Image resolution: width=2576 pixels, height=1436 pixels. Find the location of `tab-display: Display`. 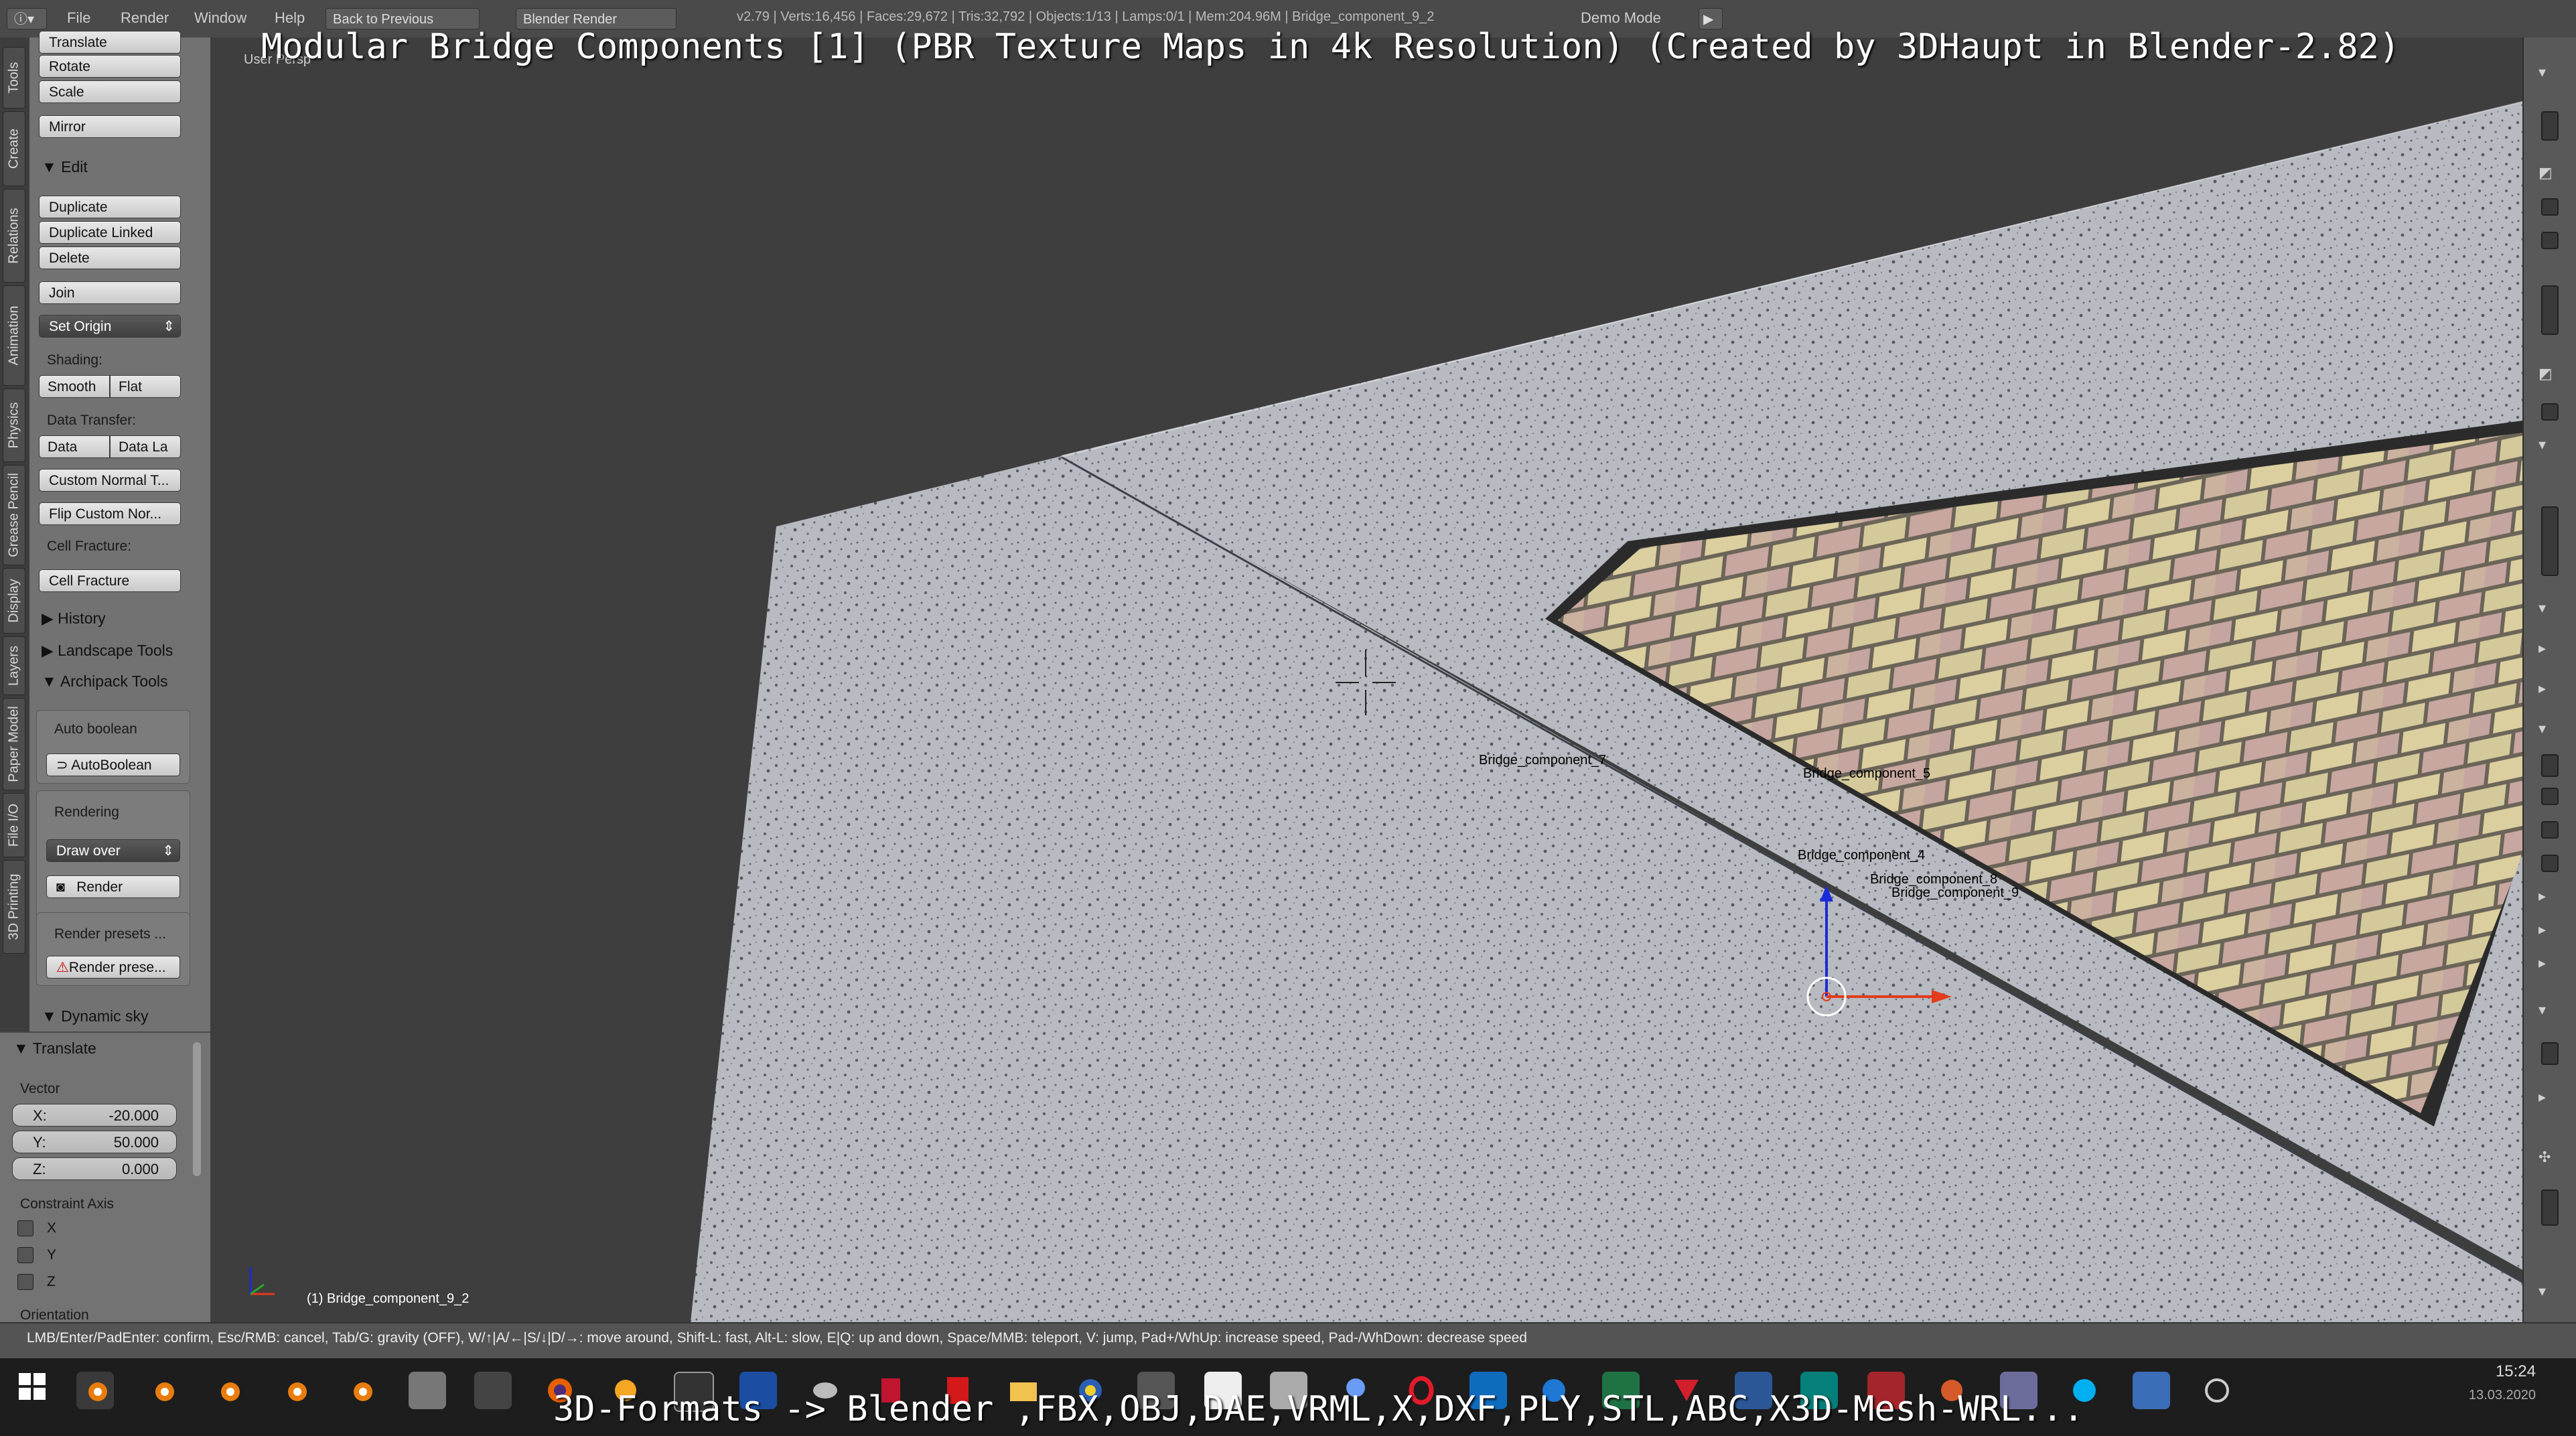

tab-display: Display is located at coordinates (14, 601).